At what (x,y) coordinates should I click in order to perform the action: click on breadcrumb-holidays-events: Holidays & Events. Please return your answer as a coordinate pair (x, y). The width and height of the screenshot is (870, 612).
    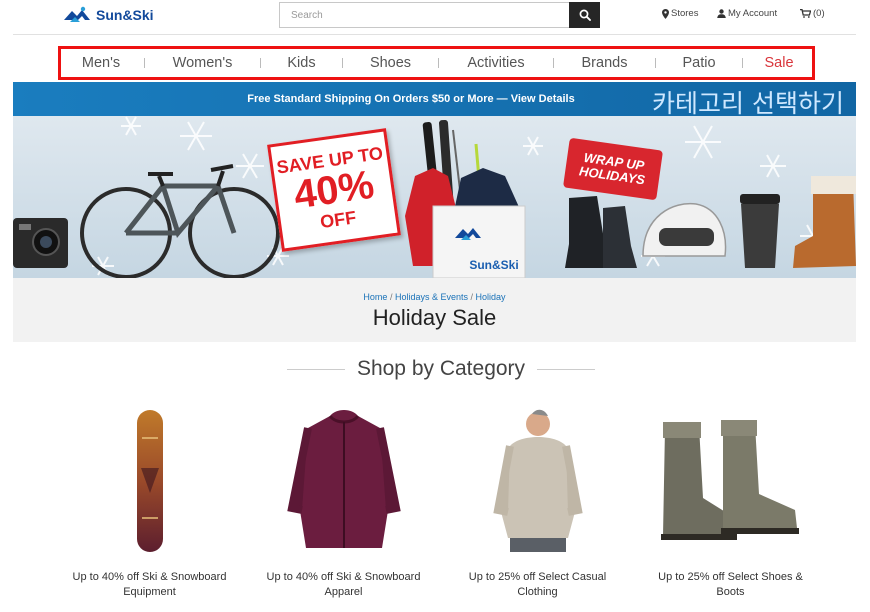
    Looking at the image, I should click on (431, 297).